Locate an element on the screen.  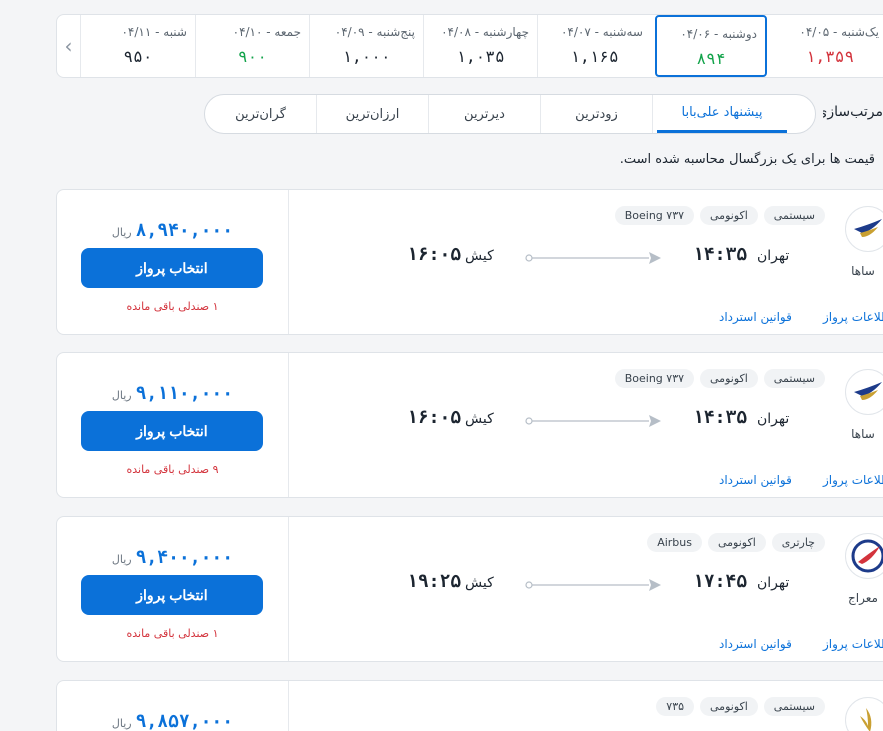
date-cell: یک‌شنبه - ۰۴/۰۵ ۱,۳۵۹ is located at coordinates (828, 46).